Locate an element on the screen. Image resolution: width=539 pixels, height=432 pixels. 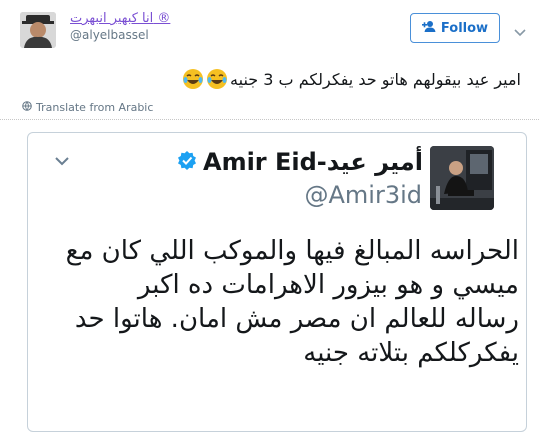
verified-badge-icon is located at coordinates (187, 162).